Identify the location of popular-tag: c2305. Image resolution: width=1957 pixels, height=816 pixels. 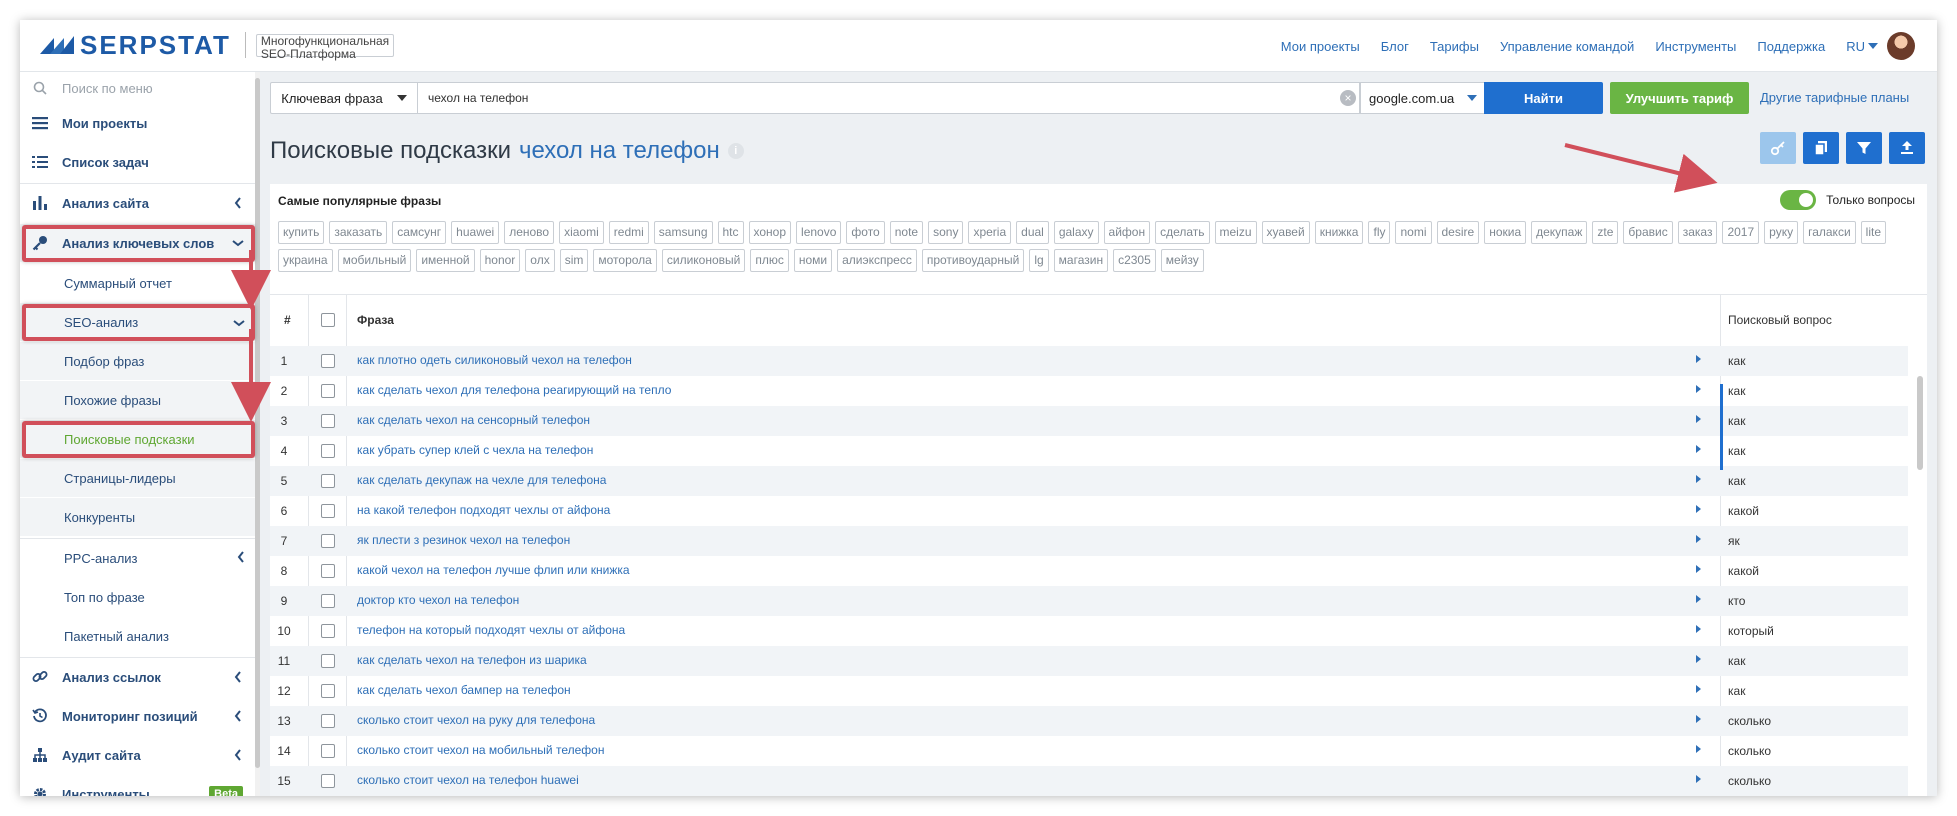
(1134, 260).